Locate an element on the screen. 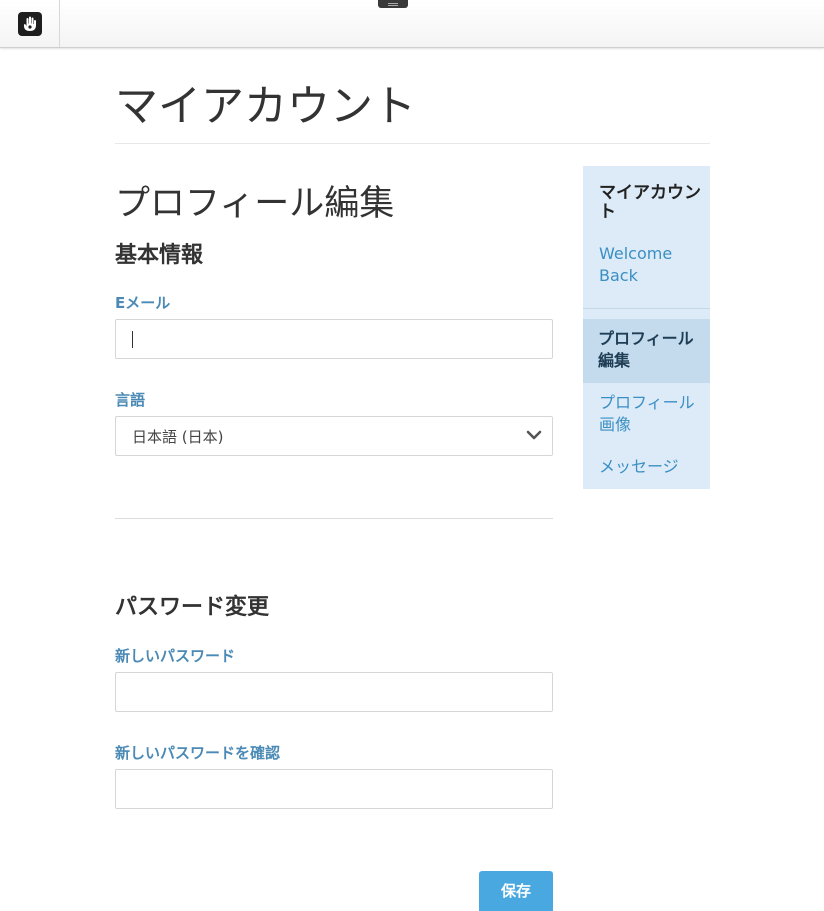  logo-button is located at coordinates (30, 23).